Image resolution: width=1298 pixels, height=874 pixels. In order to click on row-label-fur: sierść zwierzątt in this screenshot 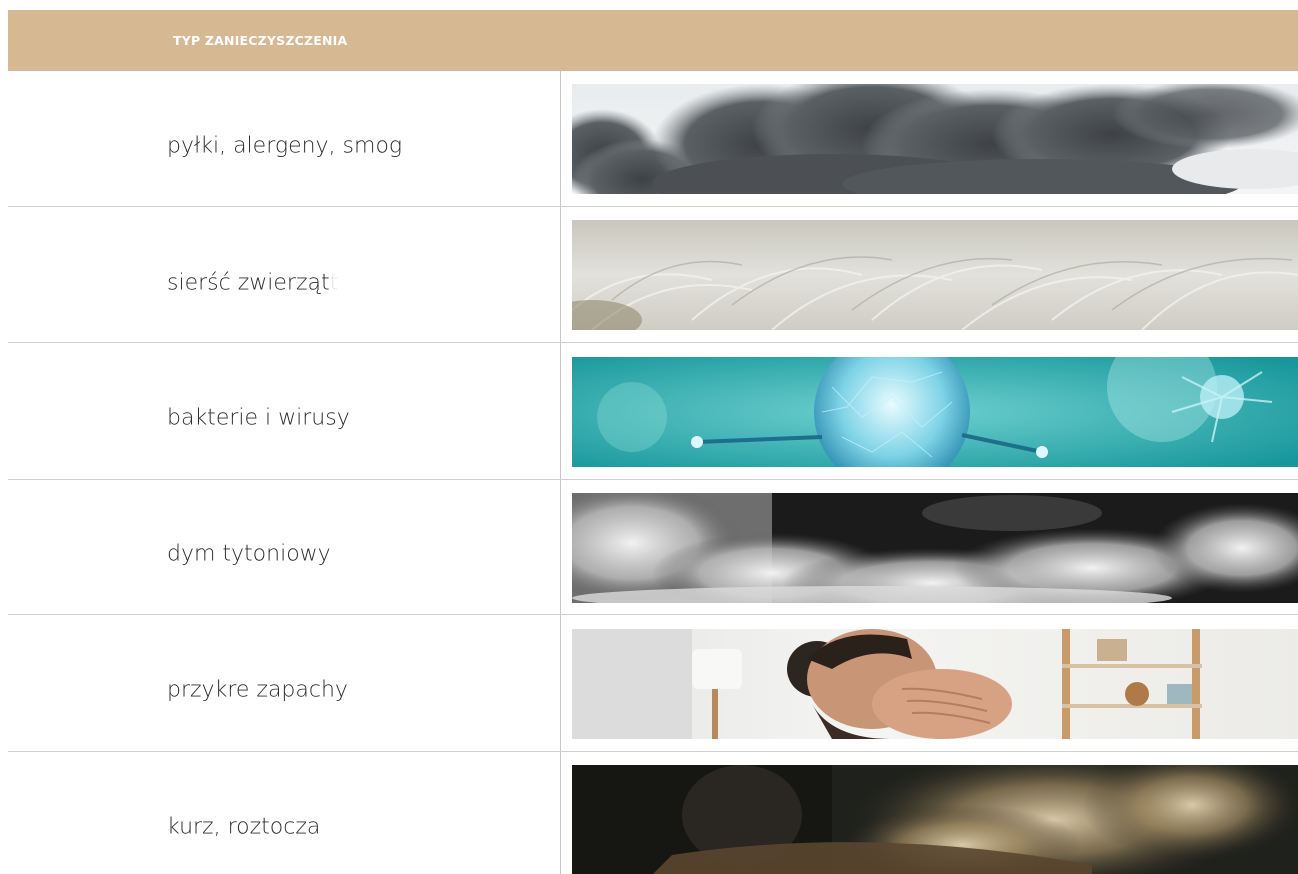, I will do `click(253, 283)`.